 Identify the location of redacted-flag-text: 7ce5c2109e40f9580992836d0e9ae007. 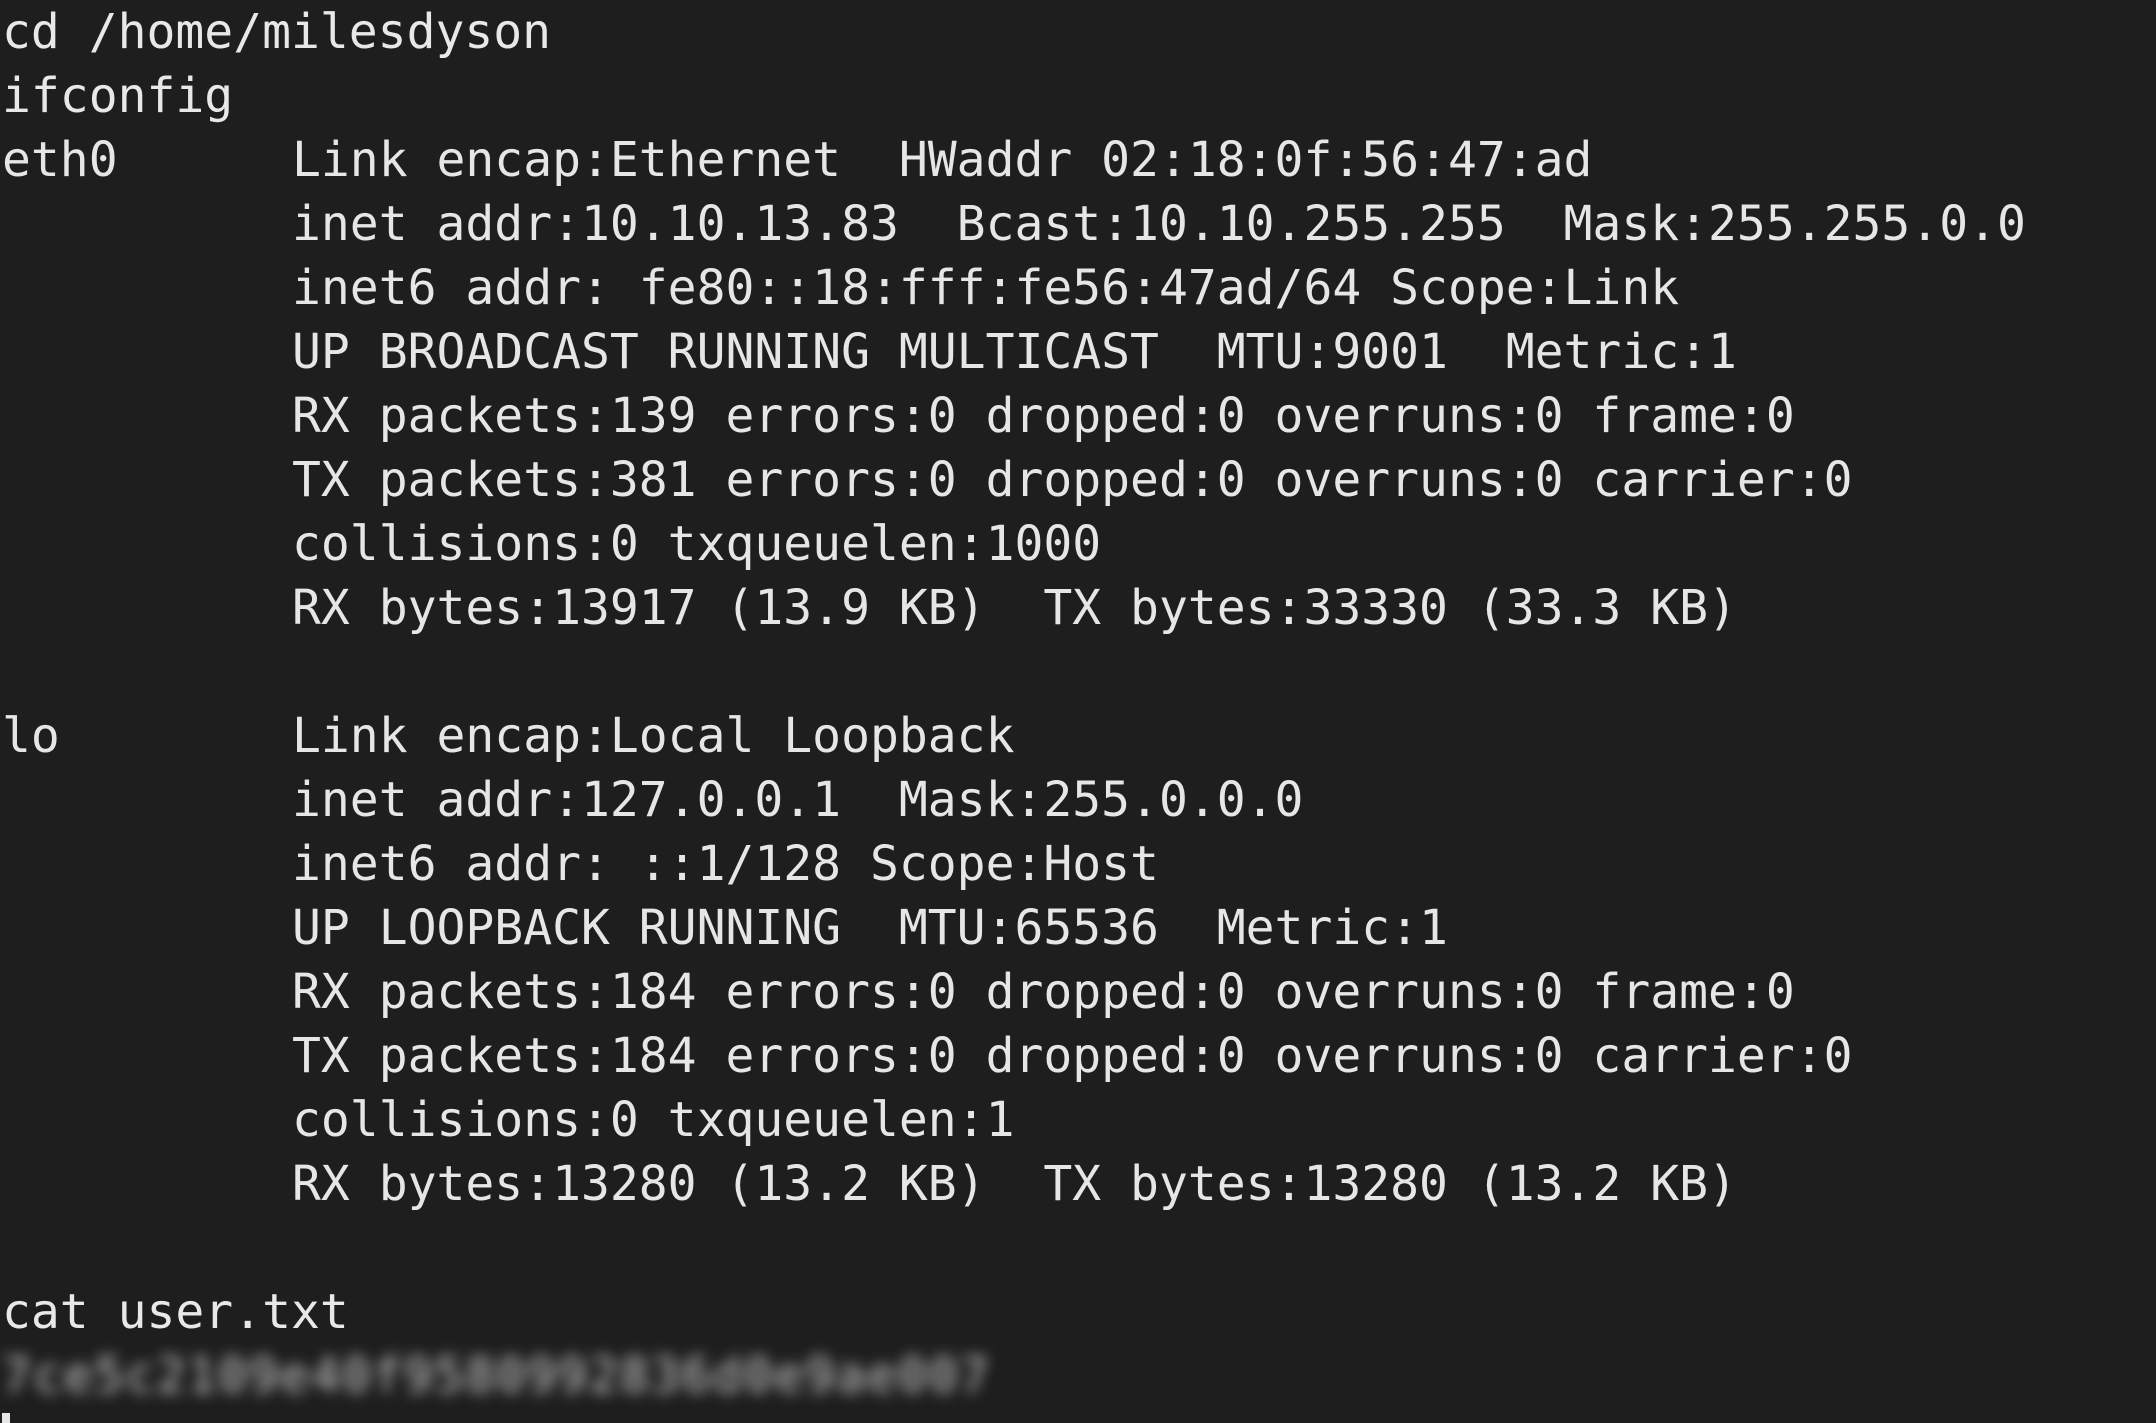
(496, 1376).